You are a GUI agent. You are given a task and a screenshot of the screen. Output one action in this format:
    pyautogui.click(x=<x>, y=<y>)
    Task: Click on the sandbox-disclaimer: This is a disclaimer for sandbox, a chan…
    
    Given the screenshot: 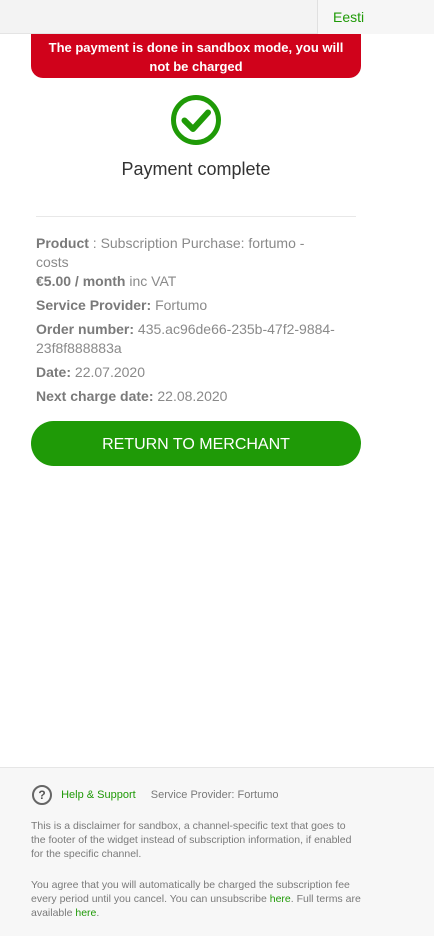 What is the action you would take?
    pyautogui.click(x=191, y=840)
    